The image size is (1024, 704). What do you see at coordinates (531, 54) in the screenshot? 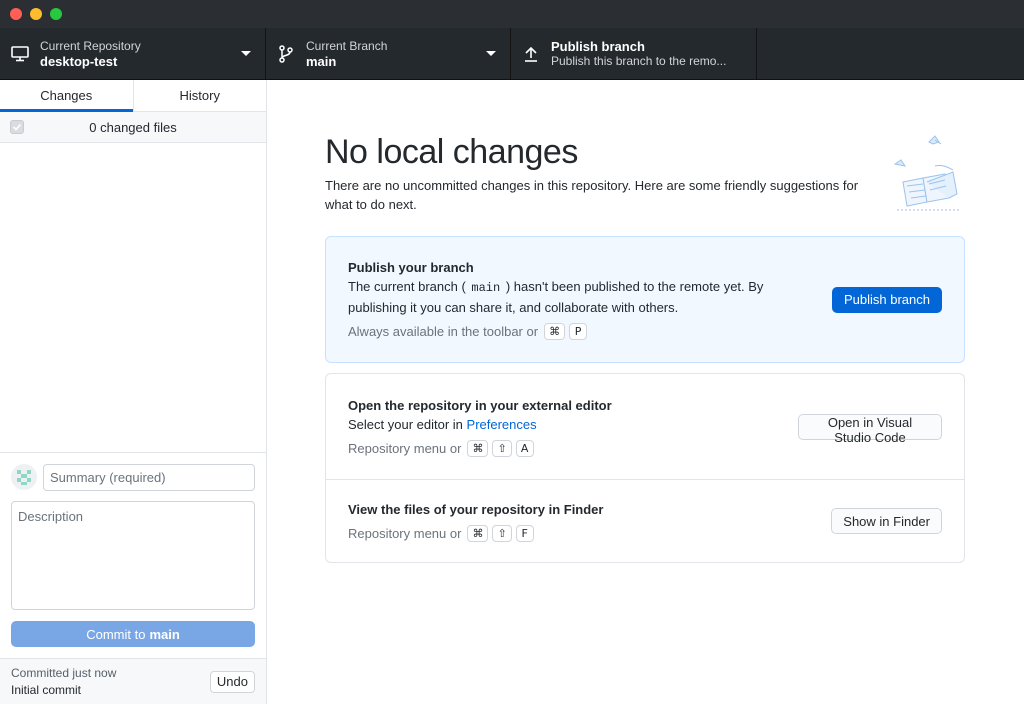
I see `upload-icon` at bounding box center [531, 54].